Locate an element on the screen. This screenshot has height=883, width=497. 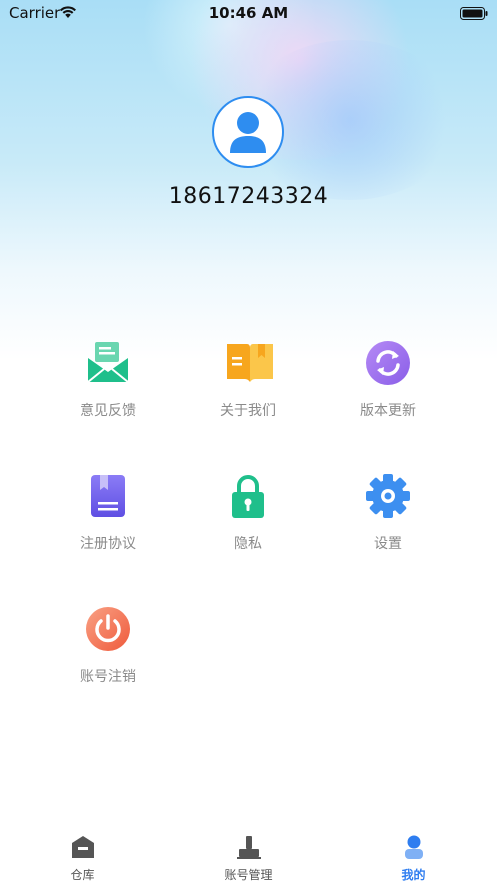
menu-registration-agreement: 注册协议 is located at coordinates (108, 528).